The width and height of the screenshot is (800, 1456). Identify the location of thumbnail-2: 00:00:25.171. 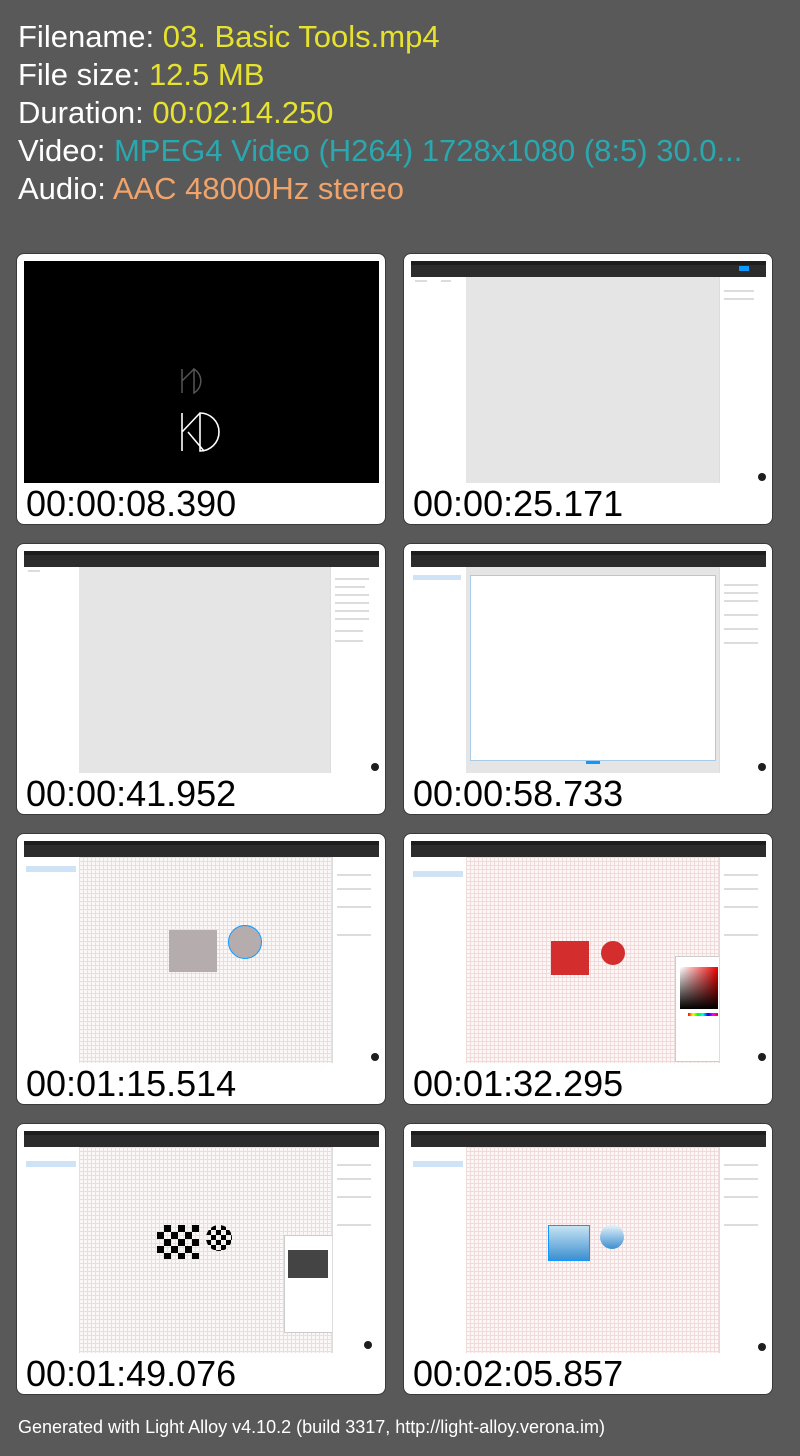
(588, 389).